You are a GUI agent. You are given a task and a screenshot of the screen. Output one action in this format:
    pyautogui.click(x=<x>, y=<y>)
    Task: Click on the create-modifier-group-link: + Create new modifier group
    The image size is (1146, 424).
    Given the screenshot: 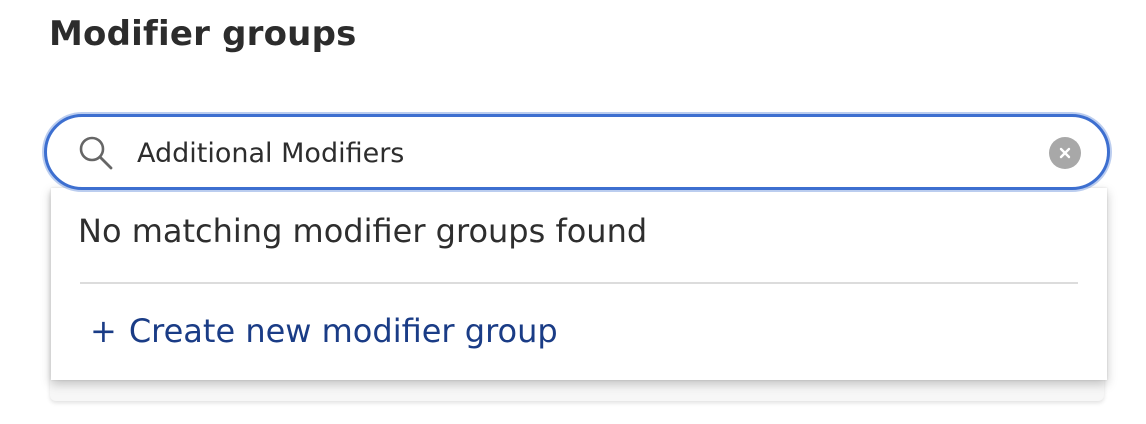 What is the action you would take?
    pyautogui.click(x=324, y=331)
    